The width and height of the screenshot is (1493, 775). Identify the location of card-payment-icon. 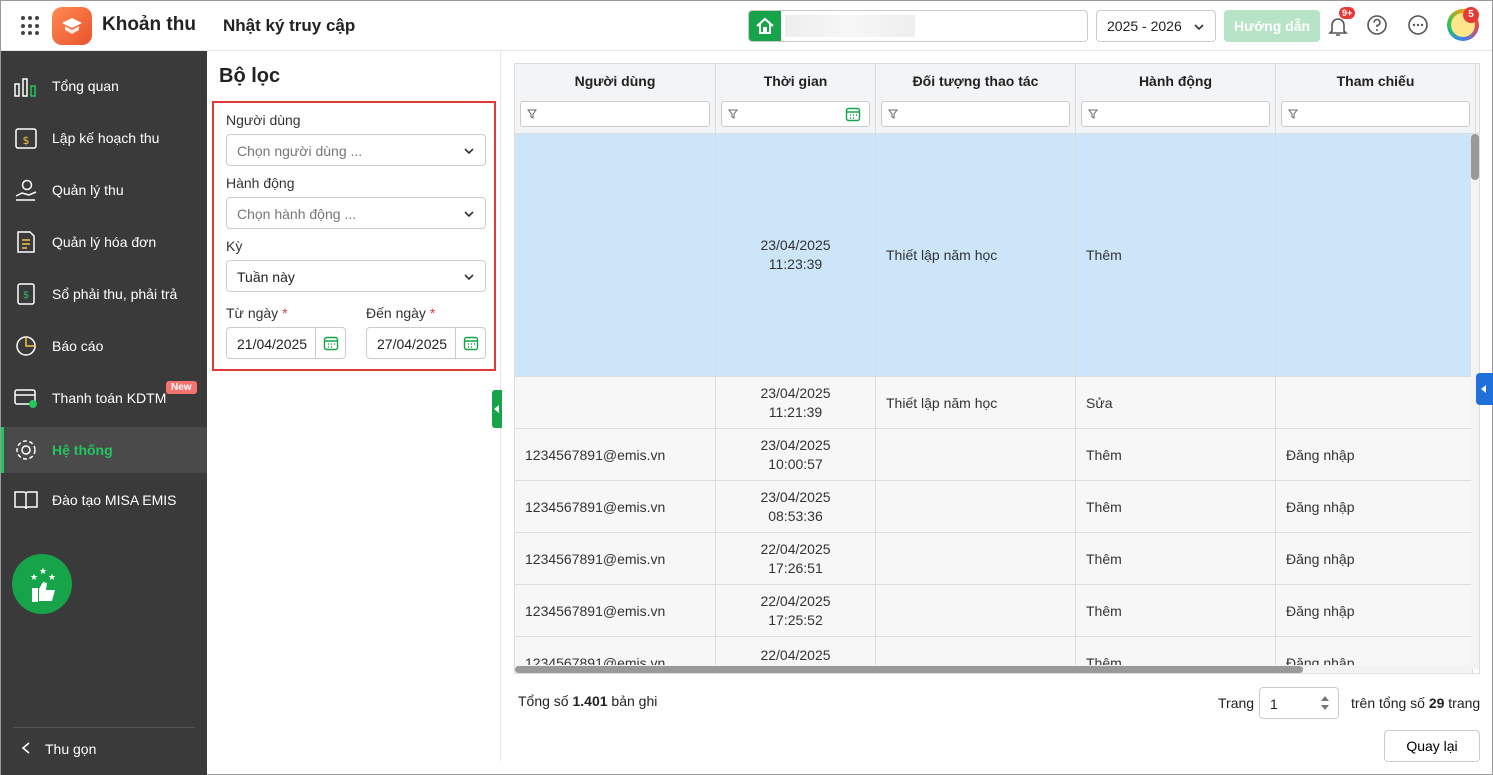
(25, 398).